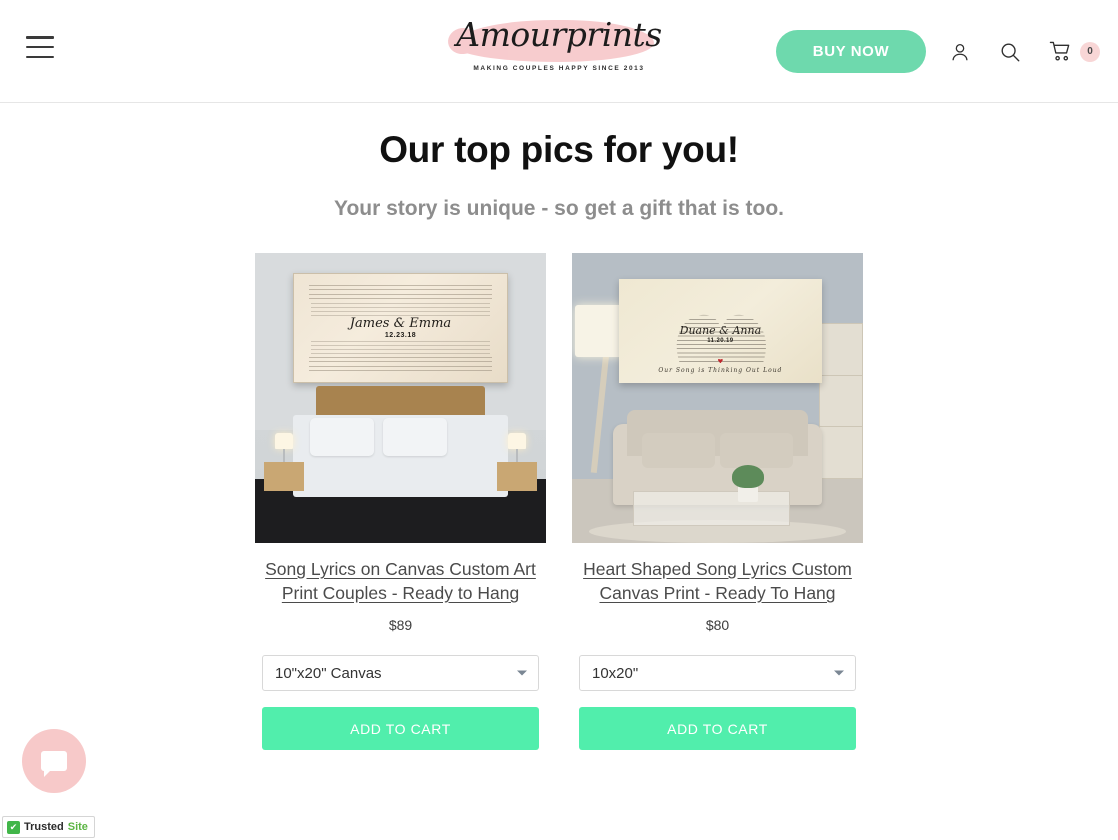  What do you see at coordinates (960, 52) in the screenshot?
I see `user-account-icon` at bounding box center [960, 52].